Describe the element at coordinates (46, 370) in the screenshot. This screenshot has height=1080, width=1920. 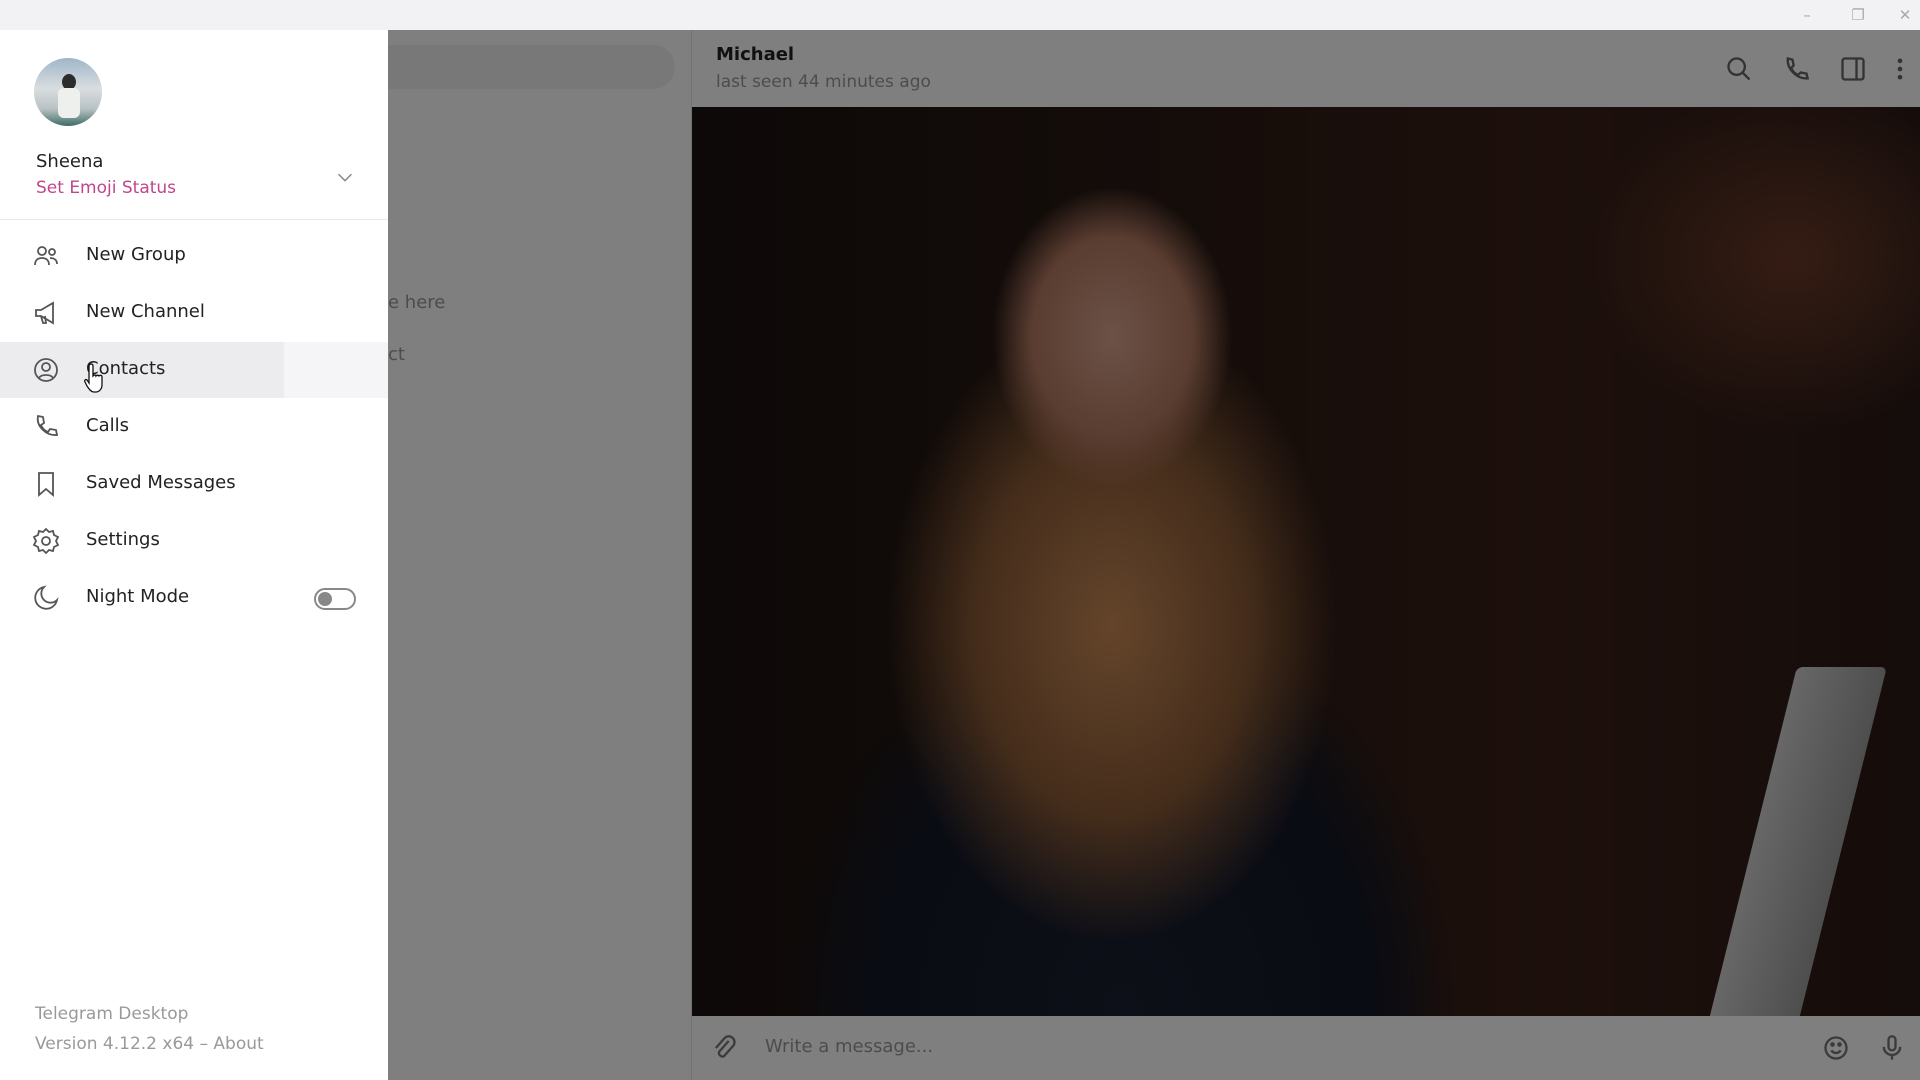
I see `contact-icon` at that location.